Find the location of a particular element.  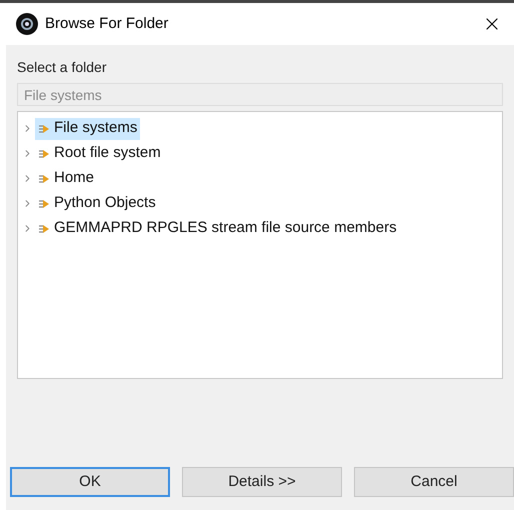

tree-item: GEMMAPRD RPGLES stream file source members is located at coordinates (217, 229).